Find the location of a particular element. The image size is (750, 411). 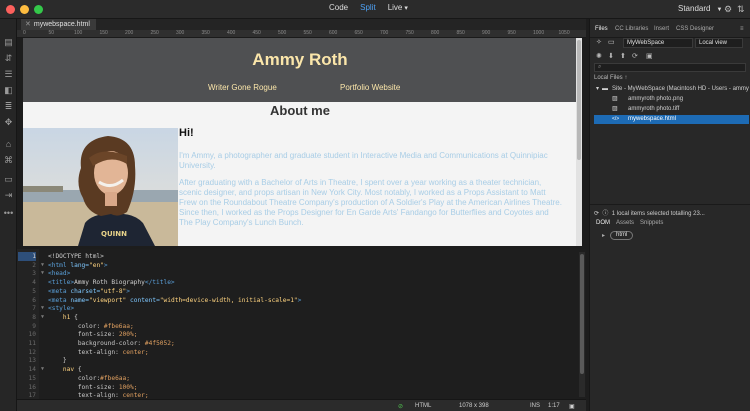

code-line: 4 <title>Ammy Roth Biography</title> is located at coordinates (301, 282).